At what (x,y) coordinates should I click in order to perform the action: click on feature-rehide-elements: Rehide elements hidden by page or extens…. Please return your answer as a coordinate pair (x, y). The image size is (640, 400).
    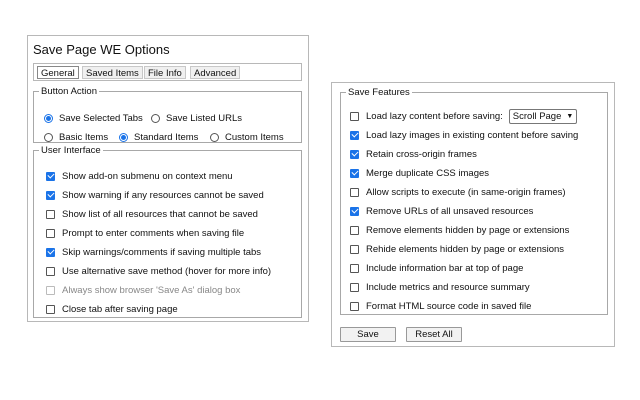
    Looking at the image, I should click on (457, 249).